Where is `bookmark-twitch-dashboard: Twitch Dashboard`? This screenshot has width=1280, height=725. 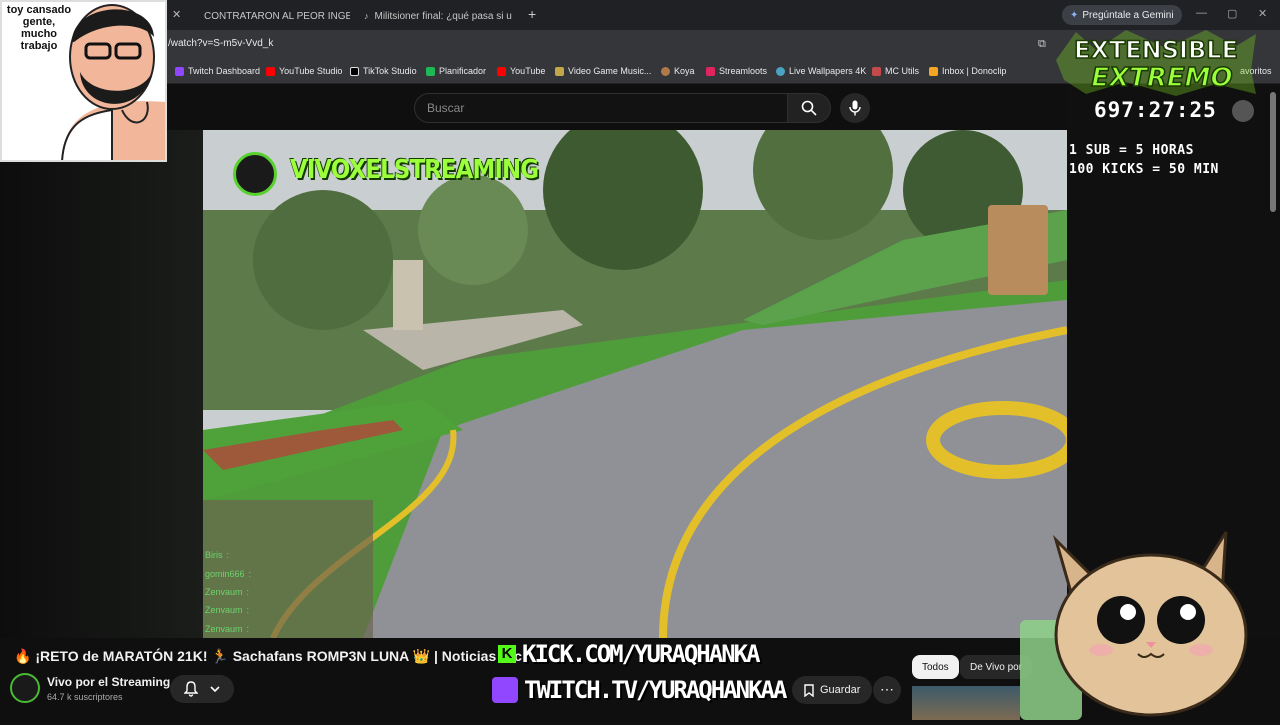 bookmark-twitch-dashboard: Twitch Dashboard is located at coordinates (217, 71).